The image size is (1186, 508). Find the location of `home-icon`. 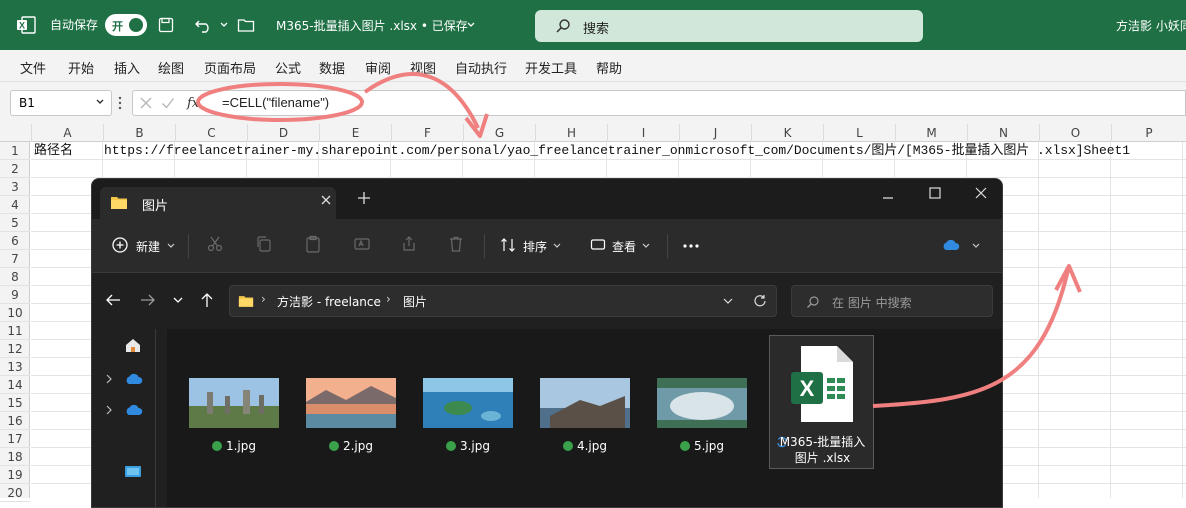

home-icon is located at coordinates (133, 345).